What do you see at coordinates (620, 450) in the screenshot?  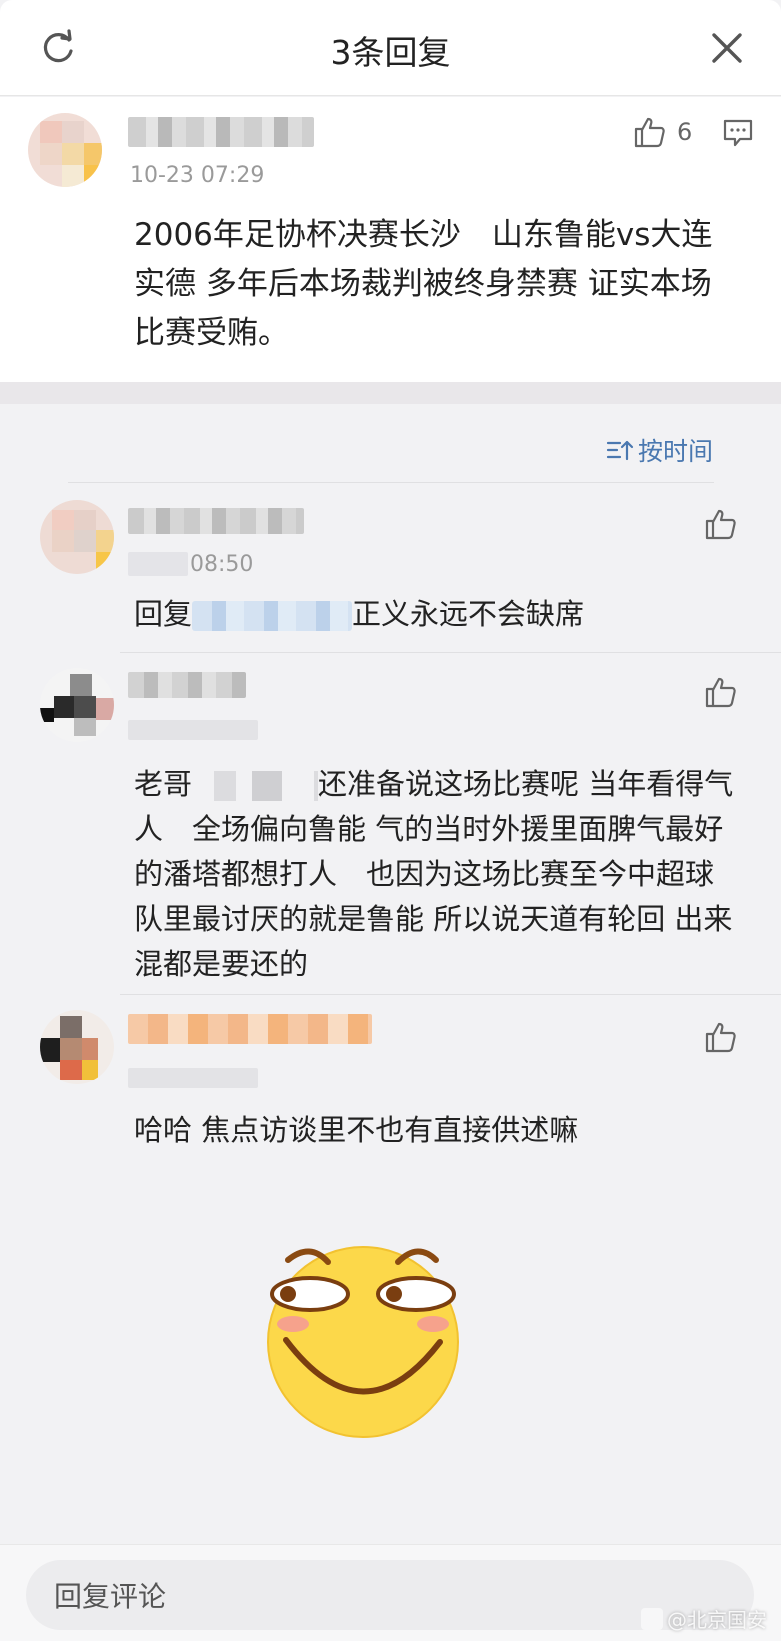 I see `sort-icon` at bounding box center [620, 450].